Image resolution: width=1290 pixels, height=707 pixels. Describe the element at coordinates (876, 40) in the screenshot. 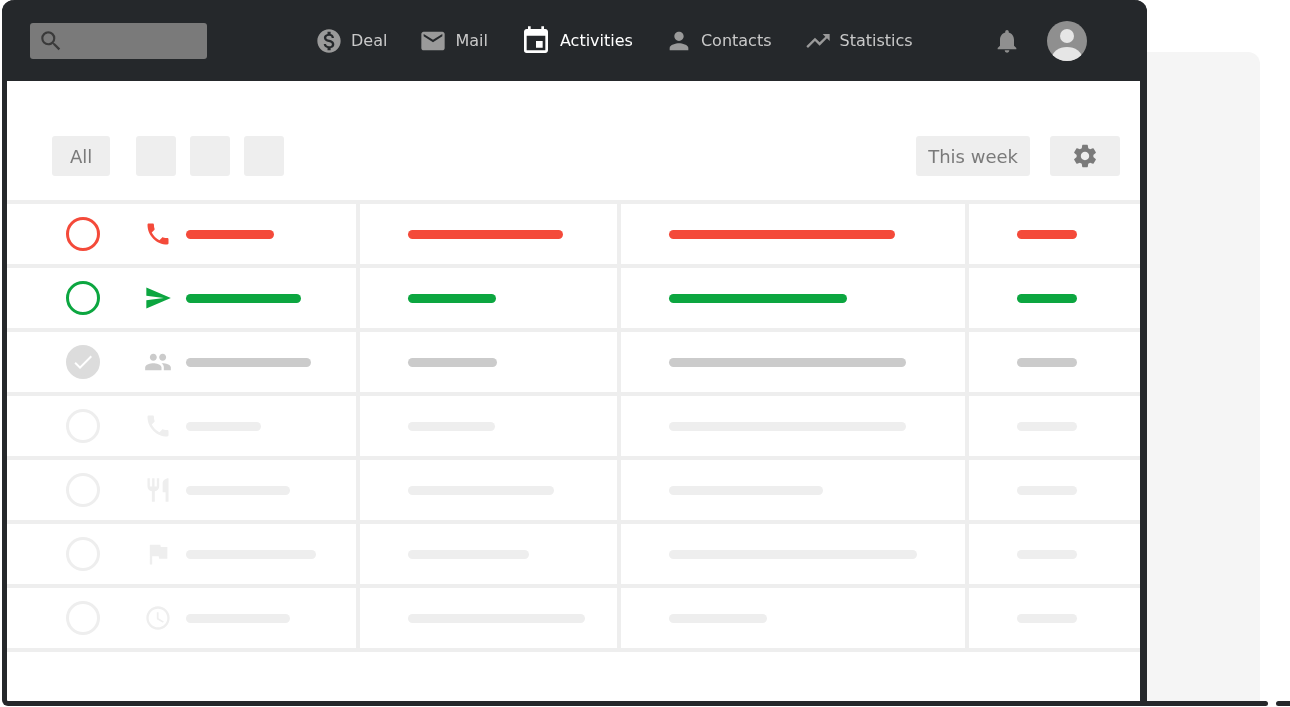

I see `nav-label: Statistics` at that location.